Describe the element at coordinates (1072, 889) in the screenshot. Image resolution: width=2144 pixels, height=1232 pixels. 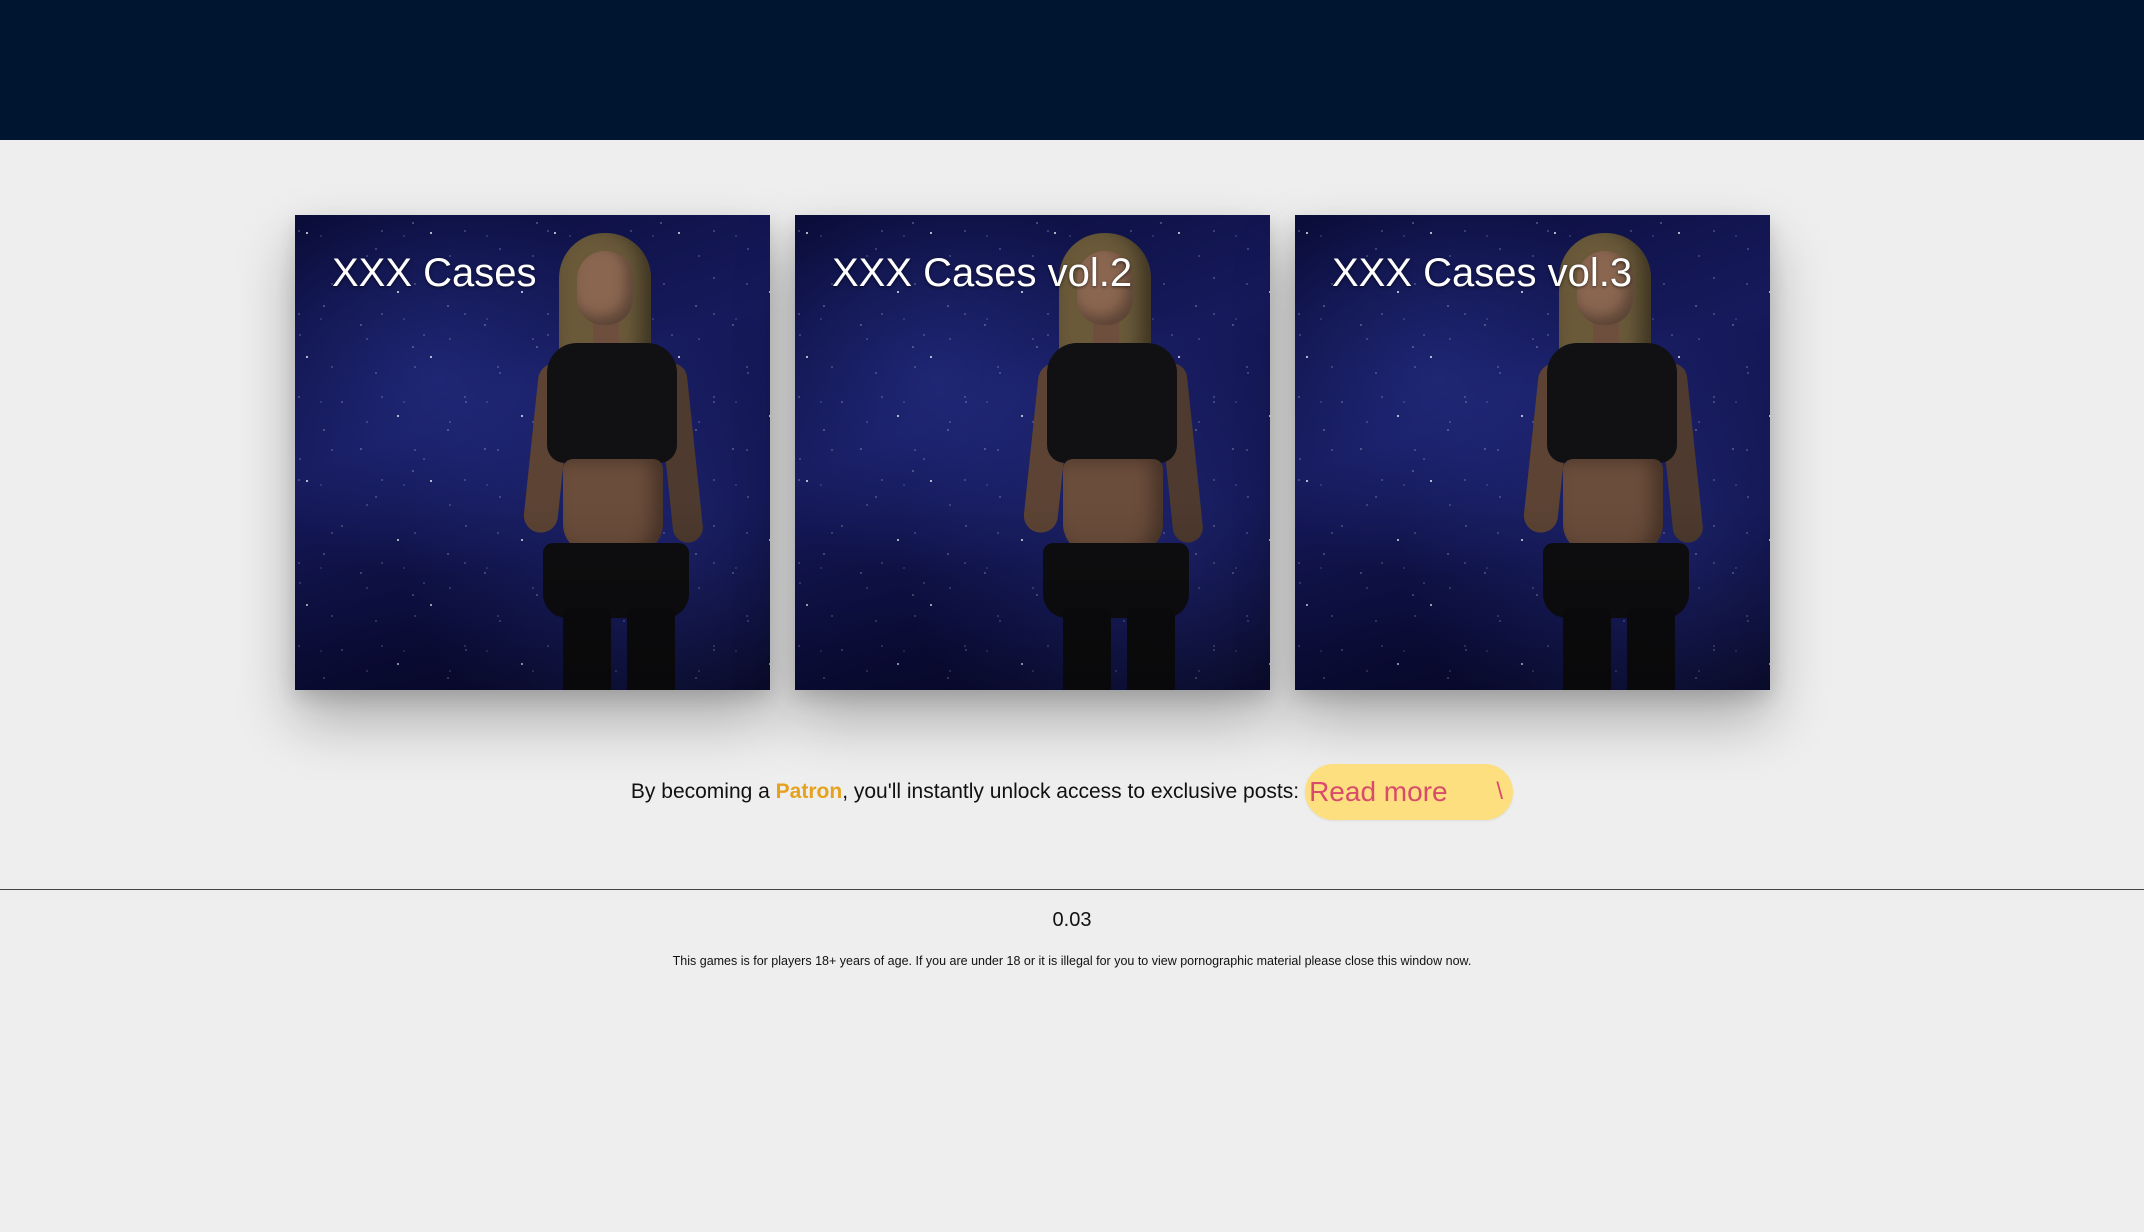
I see `footer-divider` at that location.